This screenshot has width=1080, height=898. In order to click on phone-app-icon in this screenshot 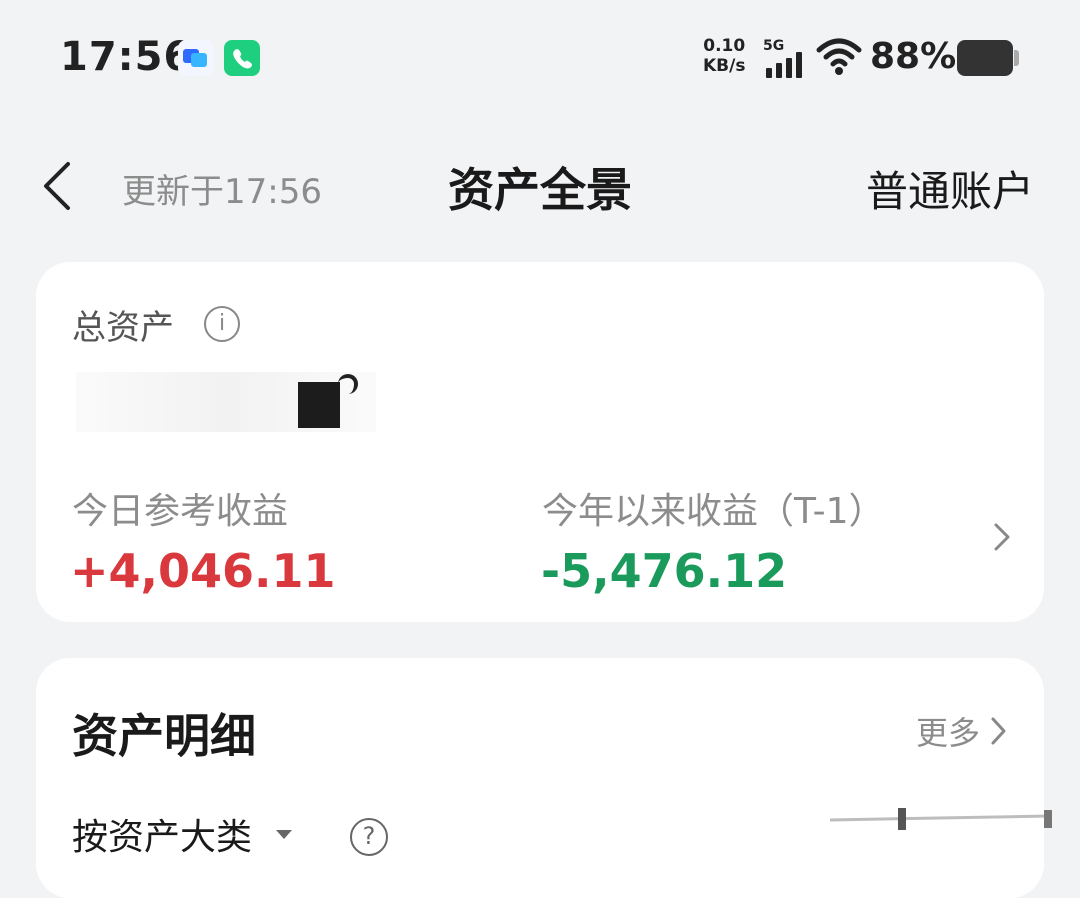, I will do `click(242, 58)`.